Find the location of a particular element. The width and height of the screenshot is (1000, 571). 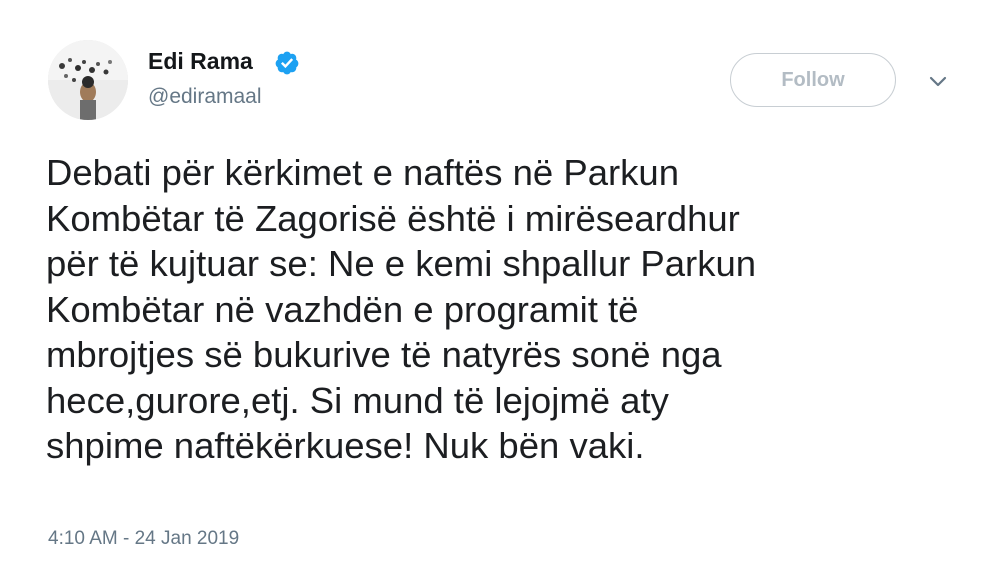

tweet-text-line: shpime naftëkërkuese! Nuk bën vaki. is located at coordinates (345, 445).